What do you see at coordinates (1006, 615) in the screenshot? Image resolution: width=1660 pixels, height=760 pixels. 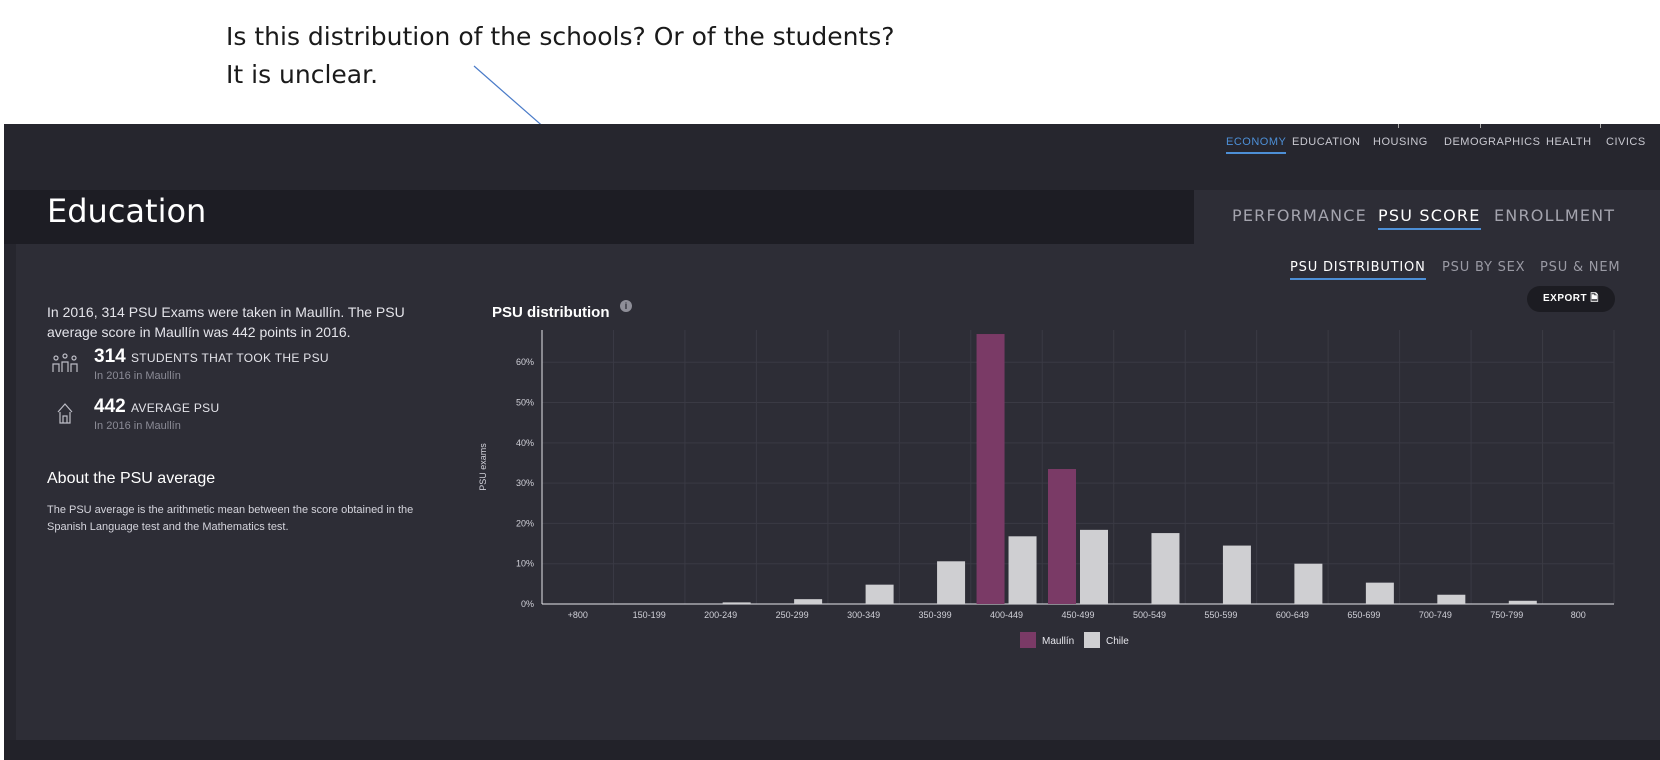 I see `x-tick-label: 400-449` at bounding box center [1006, 615].